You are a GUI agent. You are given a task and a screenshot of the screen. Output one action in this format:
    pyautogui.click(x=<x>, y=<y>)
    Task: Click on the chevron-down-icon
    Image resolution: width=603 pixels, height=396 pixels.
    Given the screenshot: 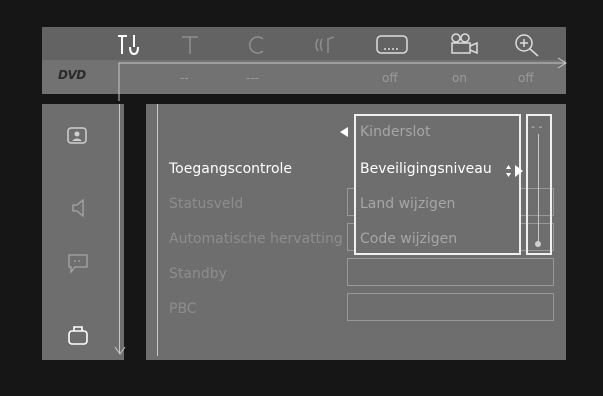 What is the action you would take?
    pyautogui.click(x=120, y=350)
    